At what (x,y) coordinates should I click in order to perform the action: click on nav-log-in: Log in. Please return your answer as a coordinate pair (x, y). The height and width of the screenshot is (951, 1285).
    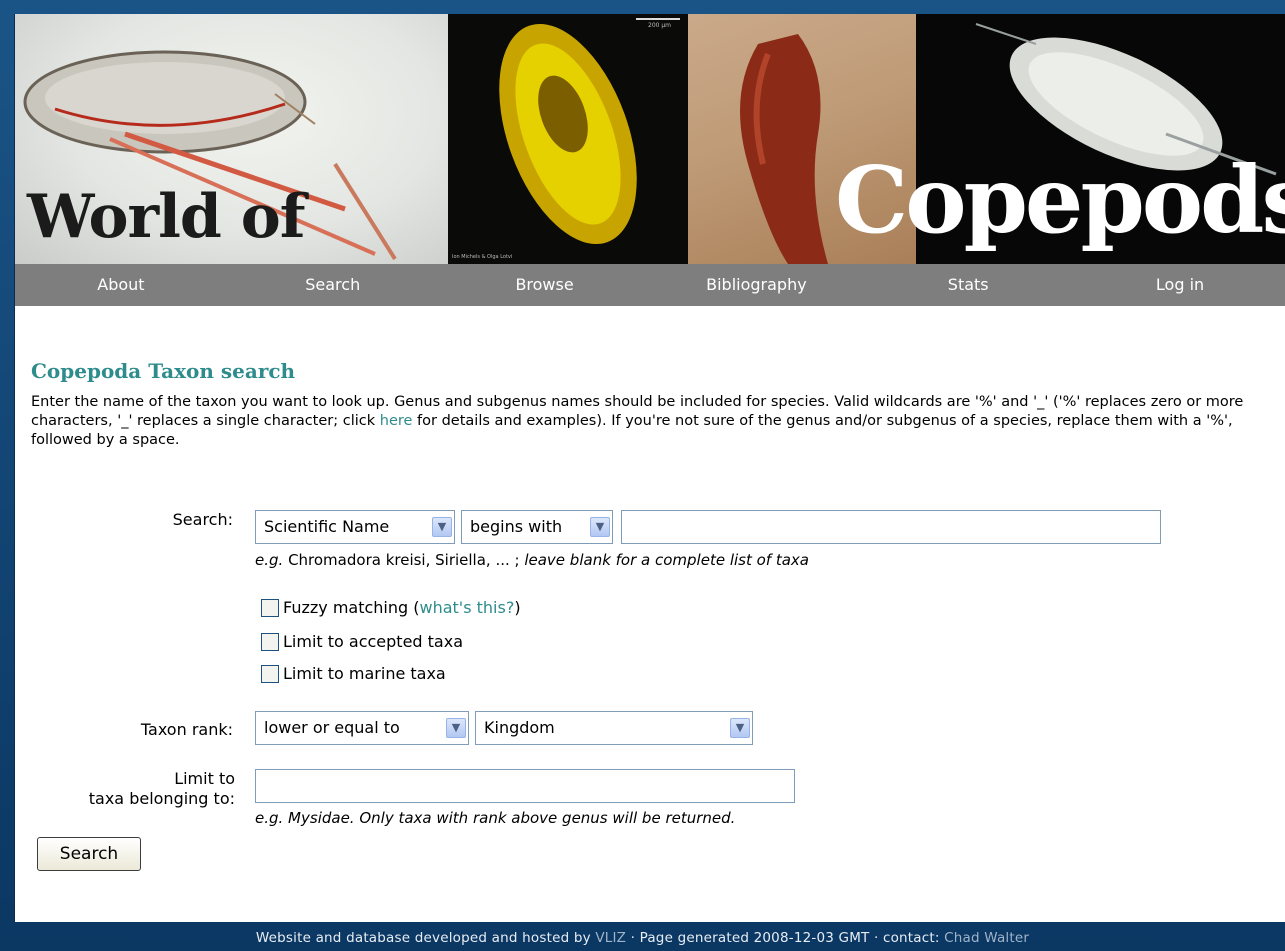
    Looking at the image, I should click on (1179, 285).